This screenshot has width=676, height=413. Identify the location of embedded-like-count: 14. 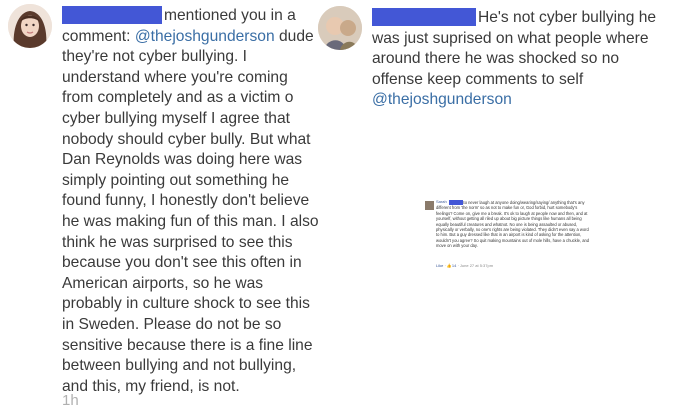
(454, 265).